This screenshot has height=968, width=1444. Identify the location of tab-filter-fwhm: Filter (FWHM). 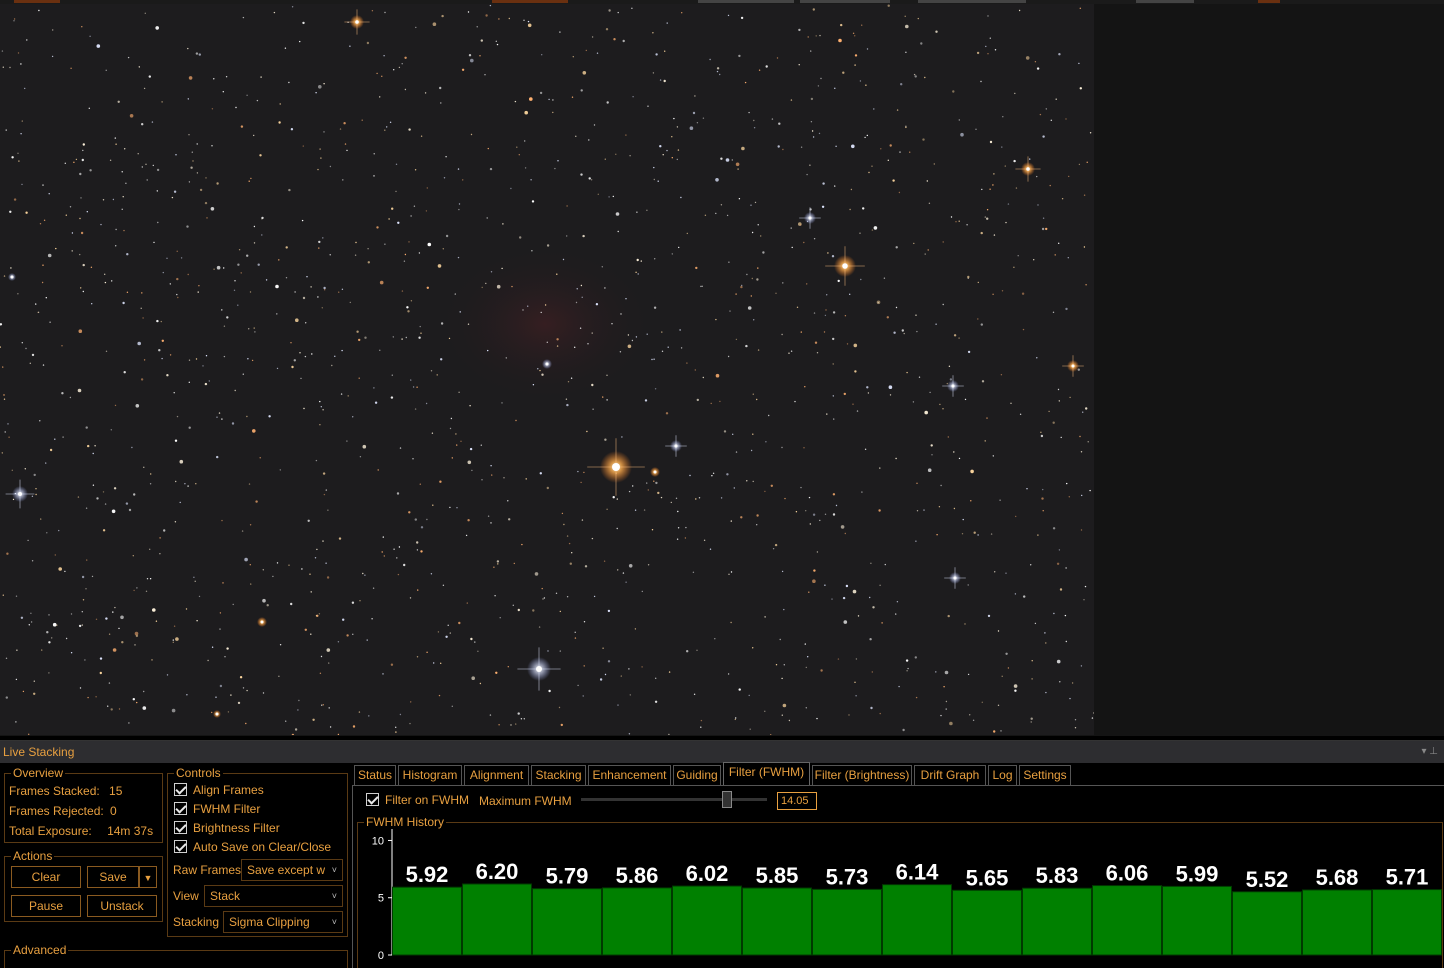
(766, 773).